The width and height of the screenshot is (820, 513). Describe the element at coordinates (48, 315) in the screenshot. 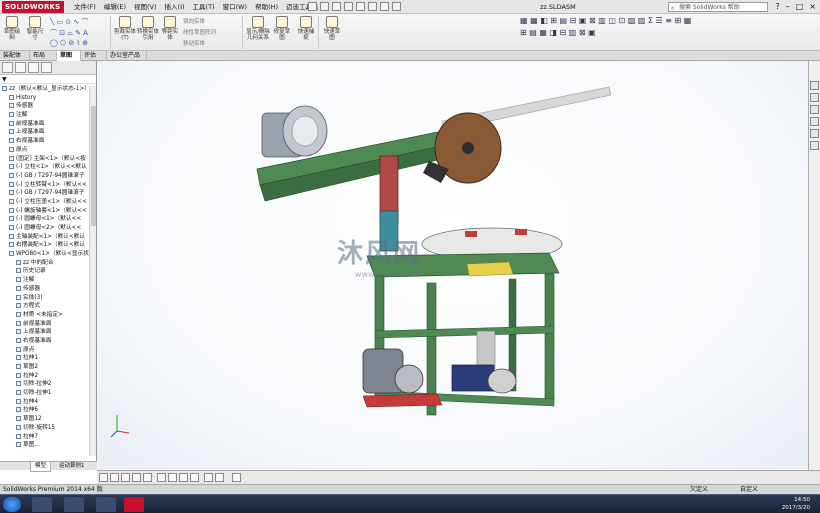

I see `tree-item: 材质 <未指定>` at that location.